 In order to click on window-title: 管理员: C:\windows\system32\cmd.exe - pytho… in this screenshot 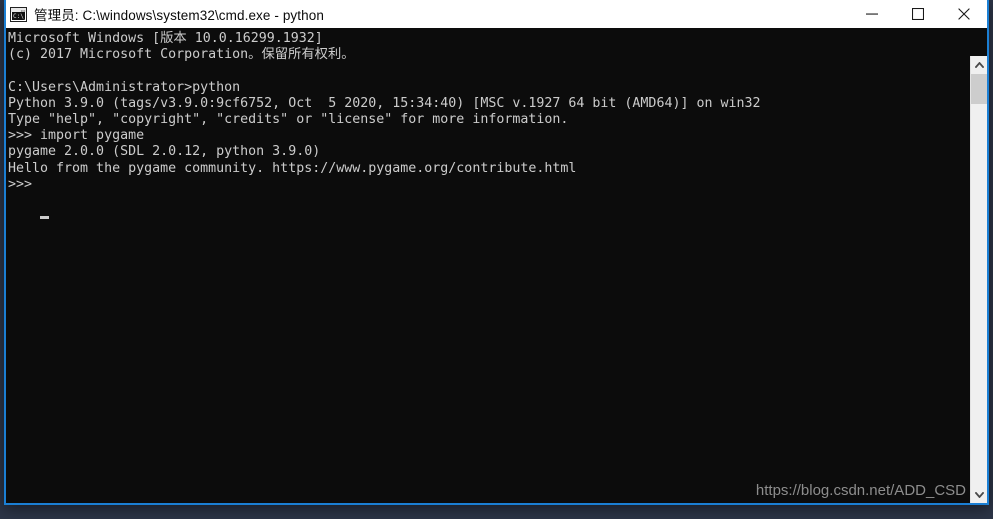, I will do `click(179, 15)`.